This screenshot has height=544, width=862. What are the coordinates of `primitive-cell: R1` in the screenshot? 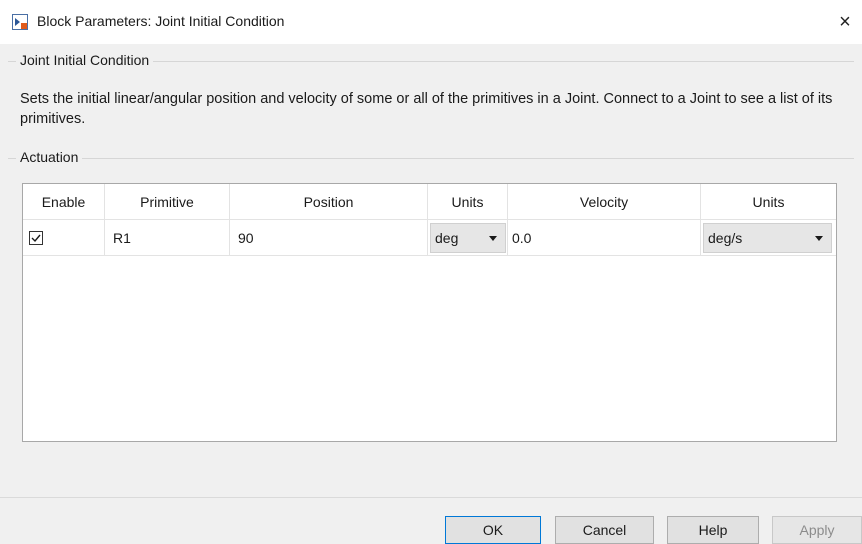 It's located at (167, 238).